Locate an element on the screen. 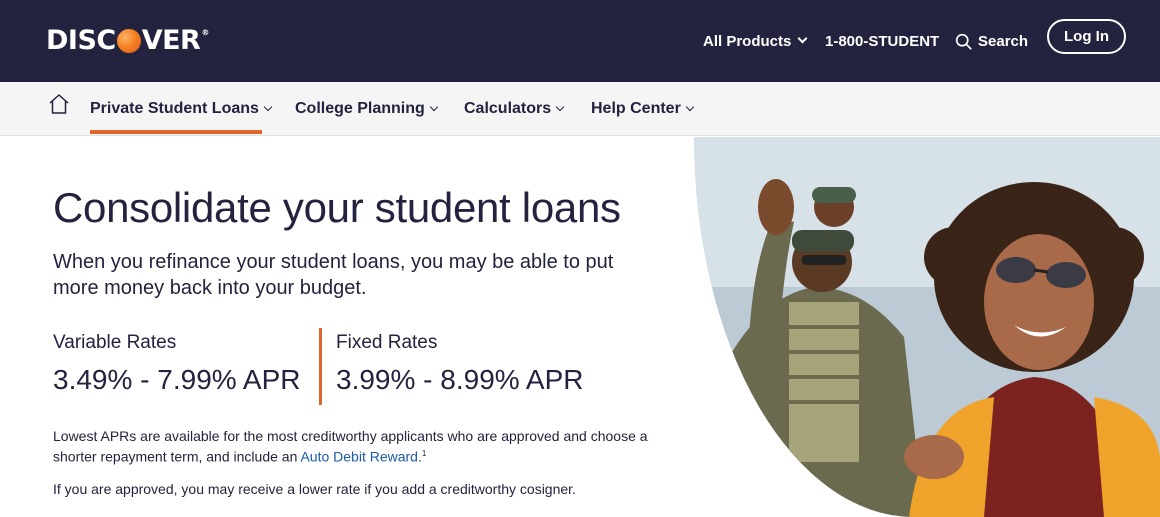 This screenshot has height=517, width=1160. logo-text-start: DISC is located at coordinates (81, 40).